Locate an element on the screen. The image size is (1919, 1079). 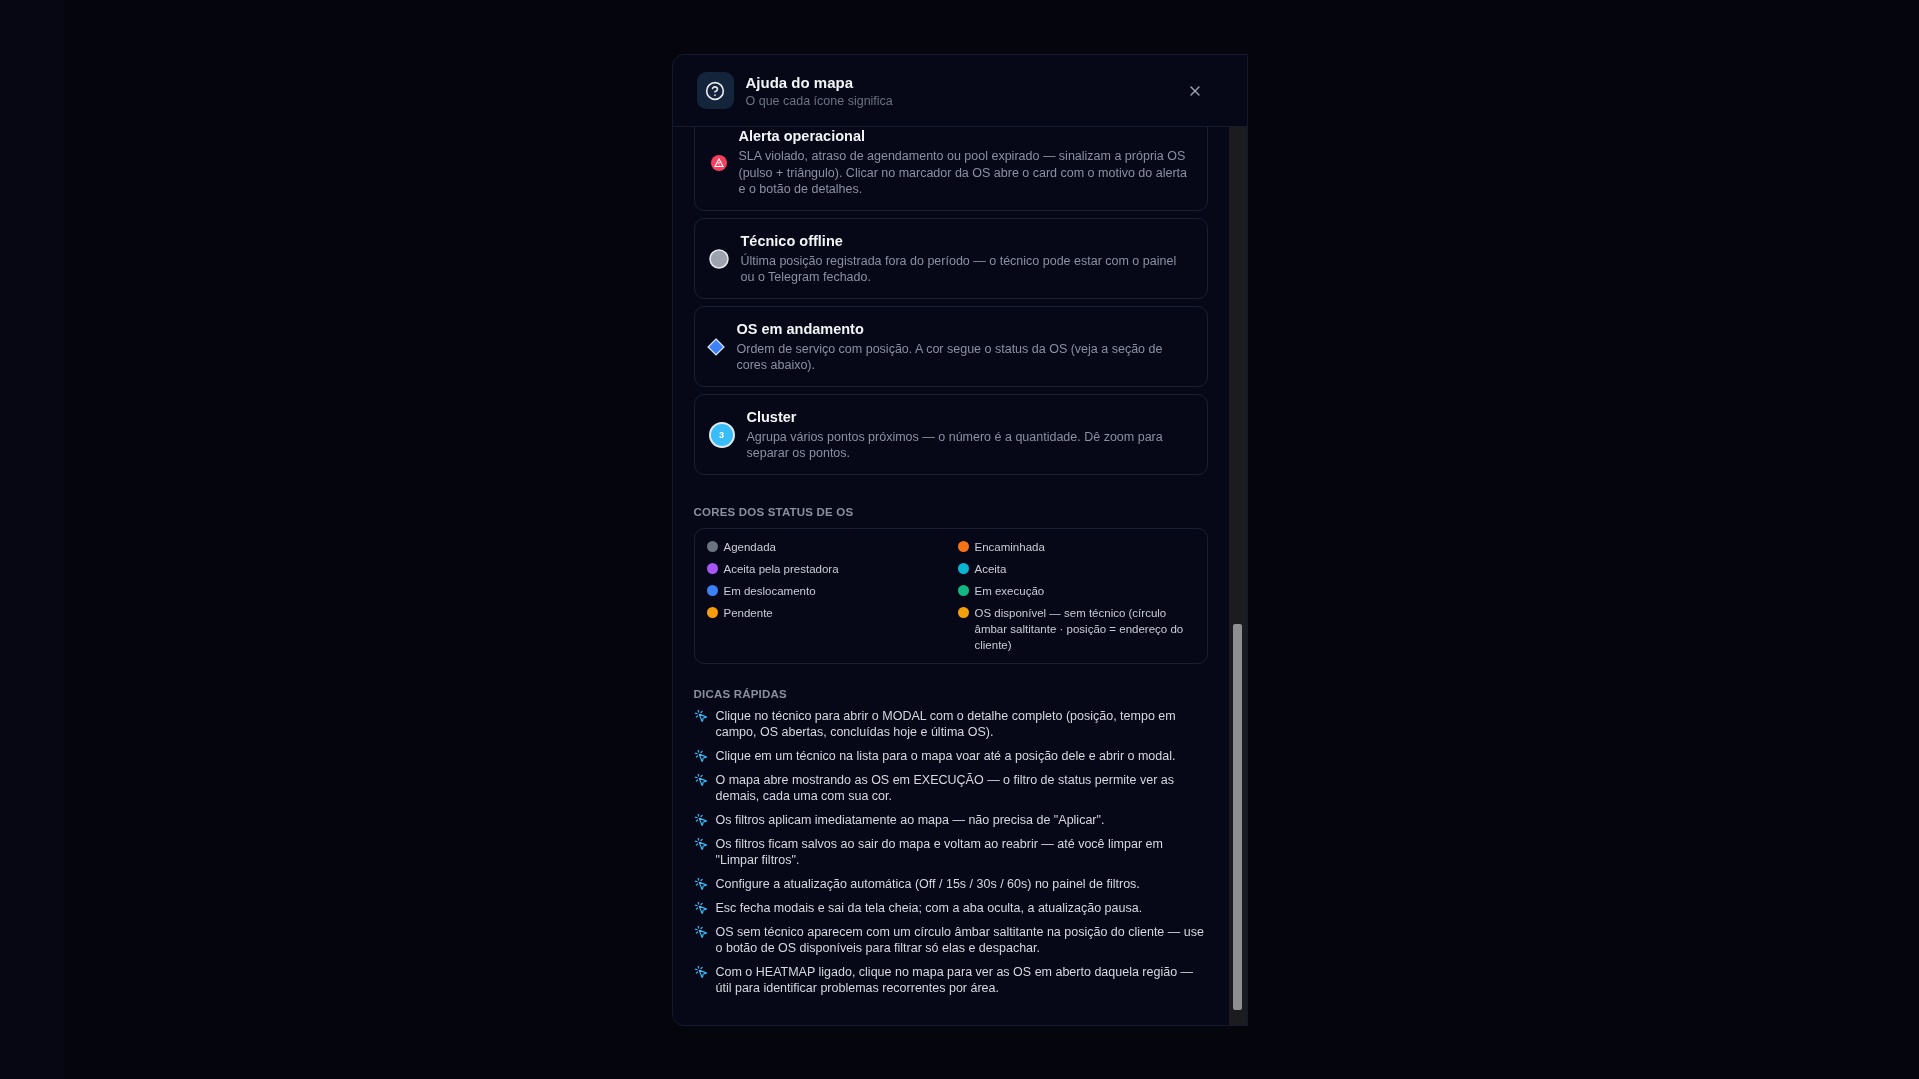
tip-text: O mapa abre mostrando as OS em EXECUÇÃO — o filtro de status permite ver as demais, cada uma com sua cor. is located at coordinates (945, 787).